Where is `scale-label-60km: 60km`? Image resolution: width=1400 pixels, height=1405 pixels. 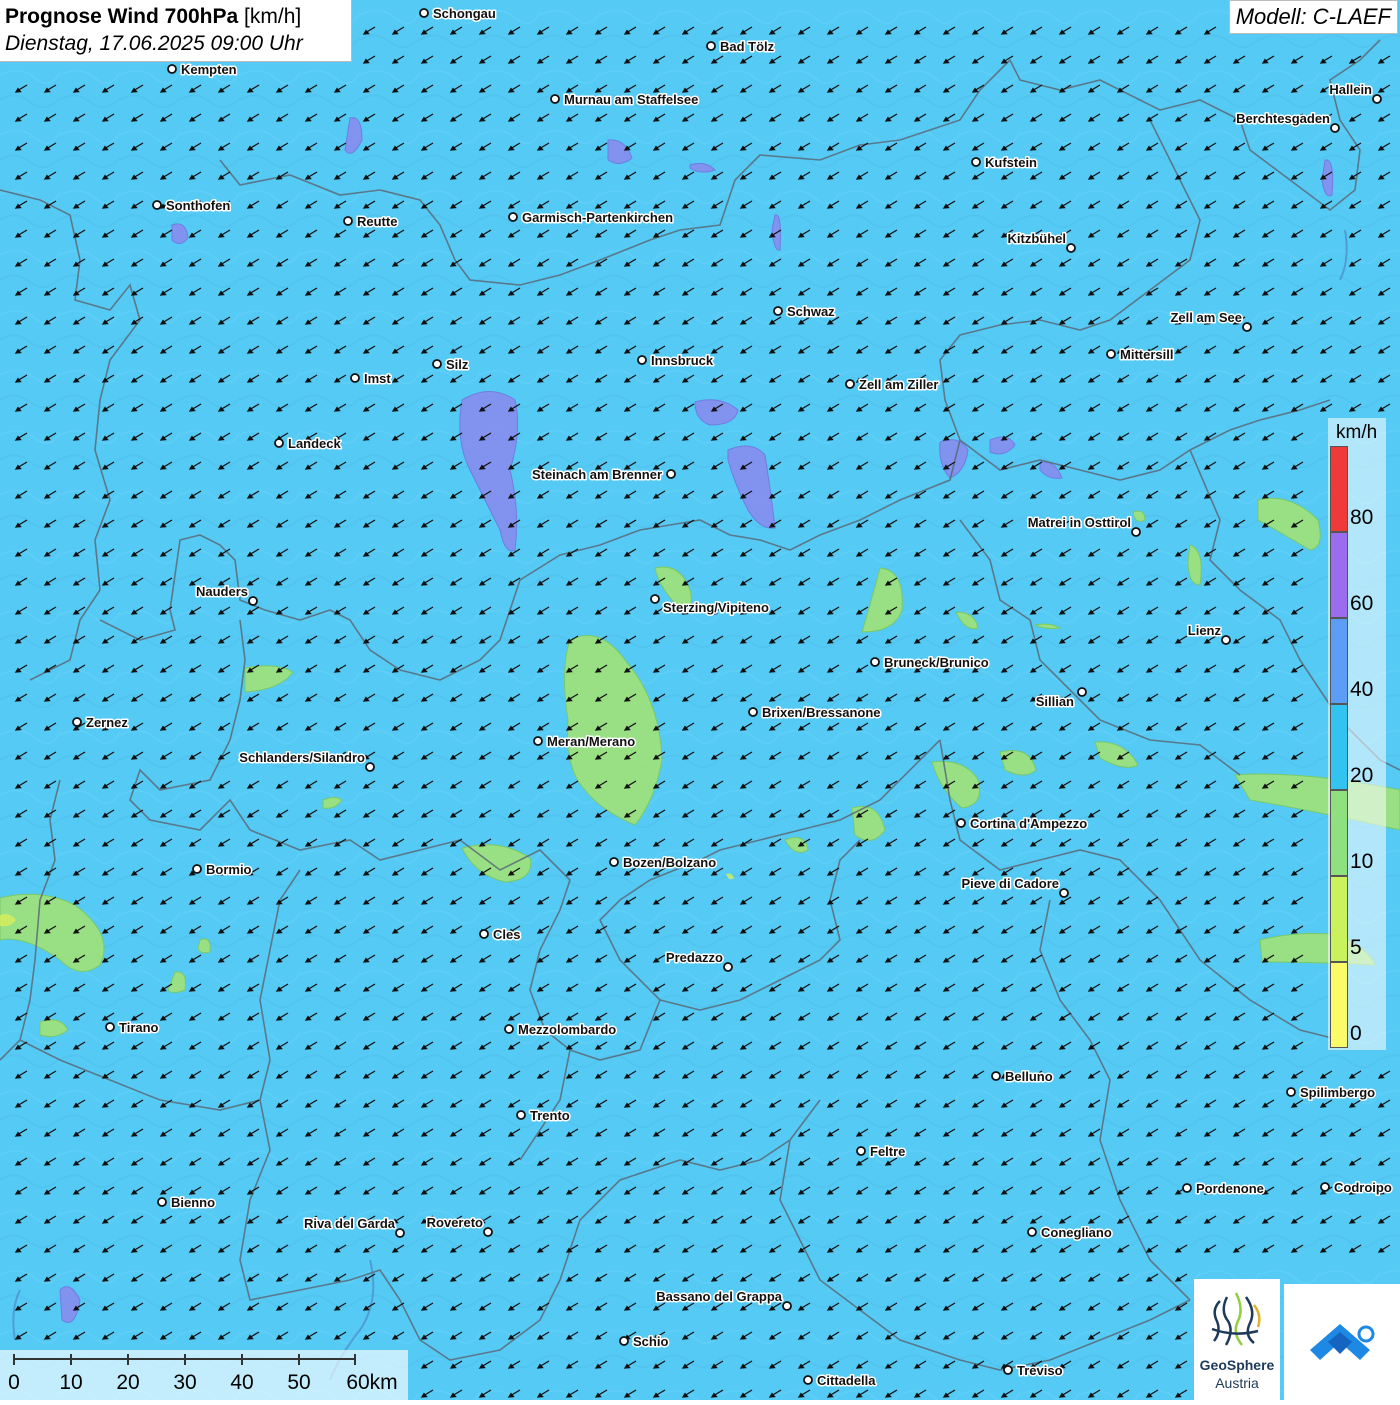 scale-label-60km: 60km is located at coordinates (372, 1382).